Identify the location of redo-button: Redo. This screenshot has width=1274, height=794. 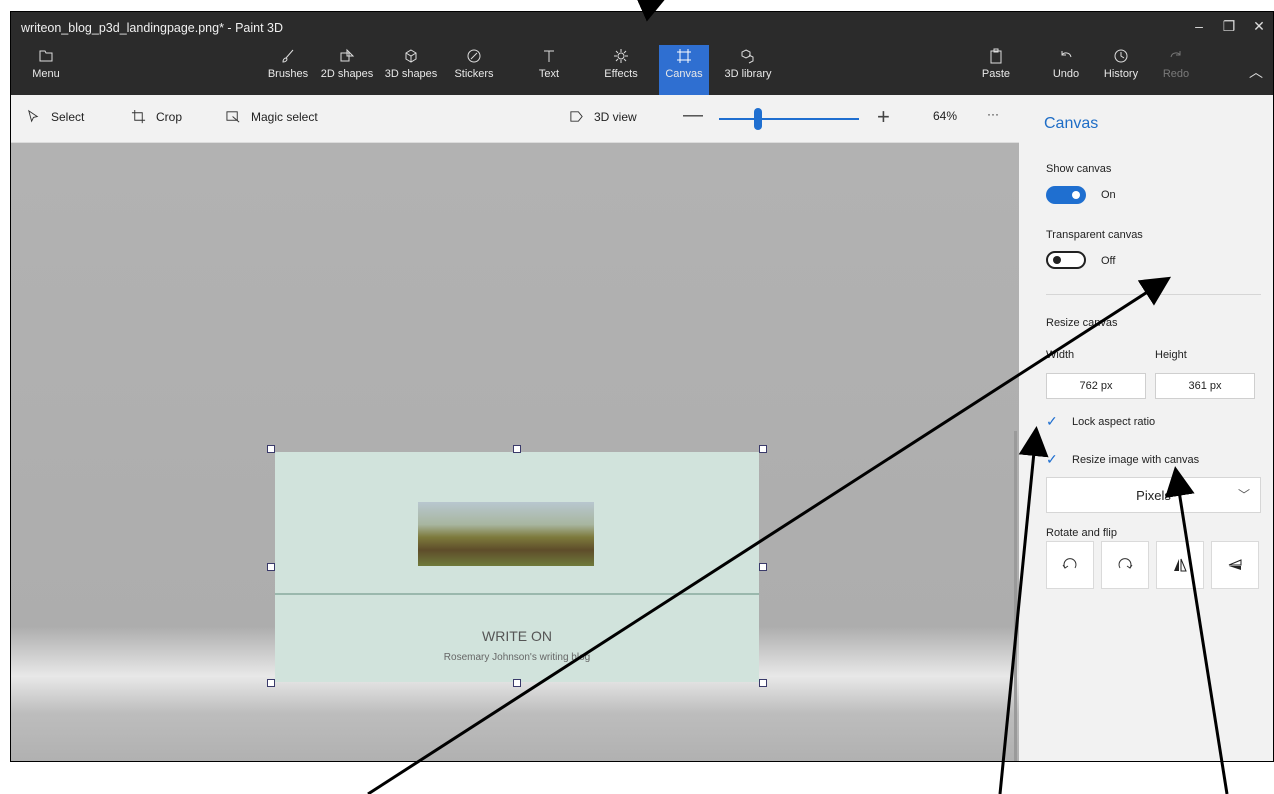
(1176, 70).